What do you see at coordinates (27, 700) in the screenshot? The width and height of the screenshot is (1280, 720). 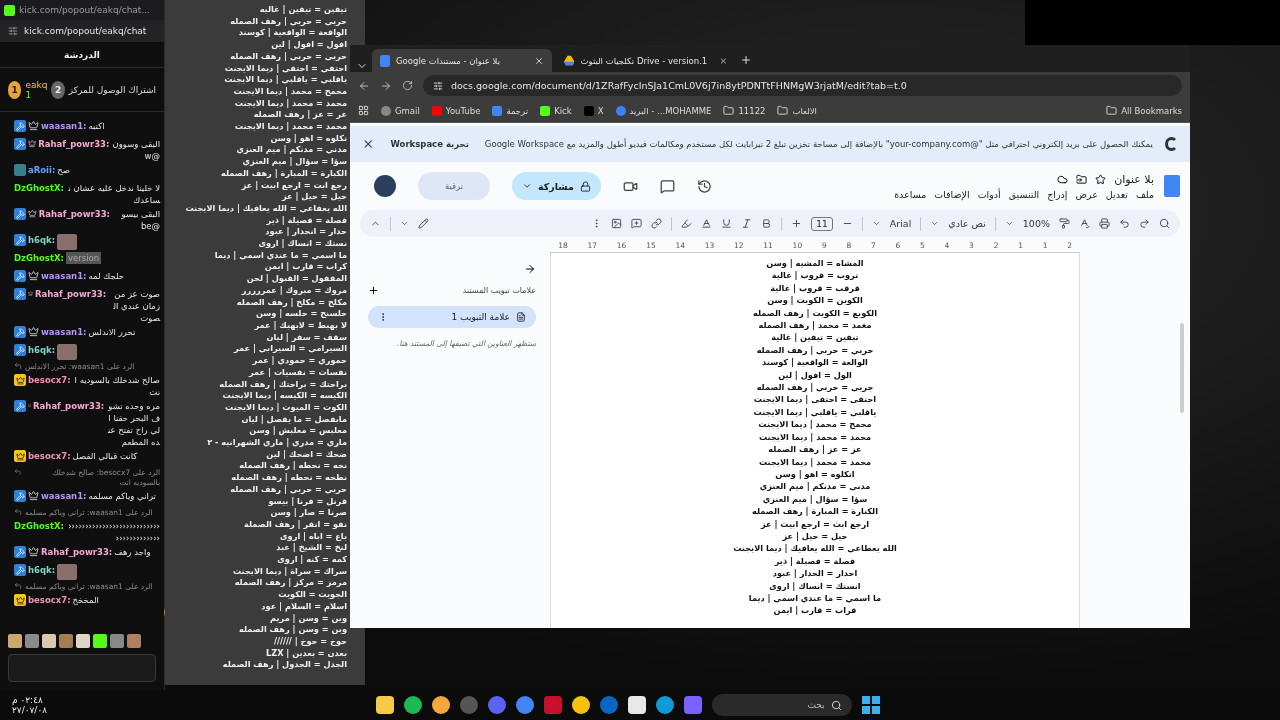 I see `clock-time: ٠٢:٤٨ م` at bounding box center [27, 700].